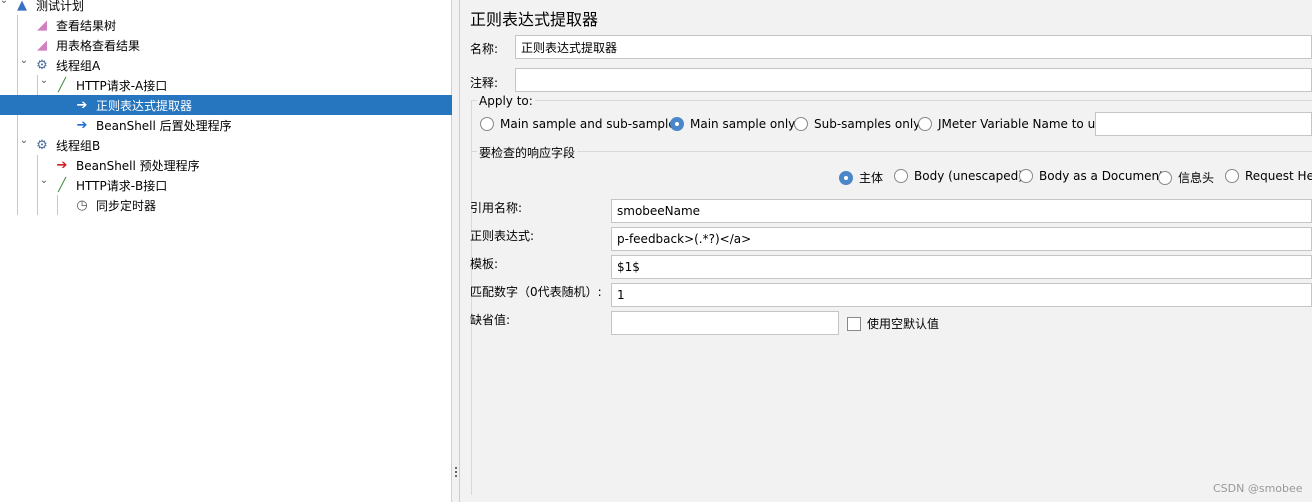  What do you see at coordinates (98, 45) in the screenshot?
I see `tree-node-label: 用表格查看结果` at bounding box center [98, 45].